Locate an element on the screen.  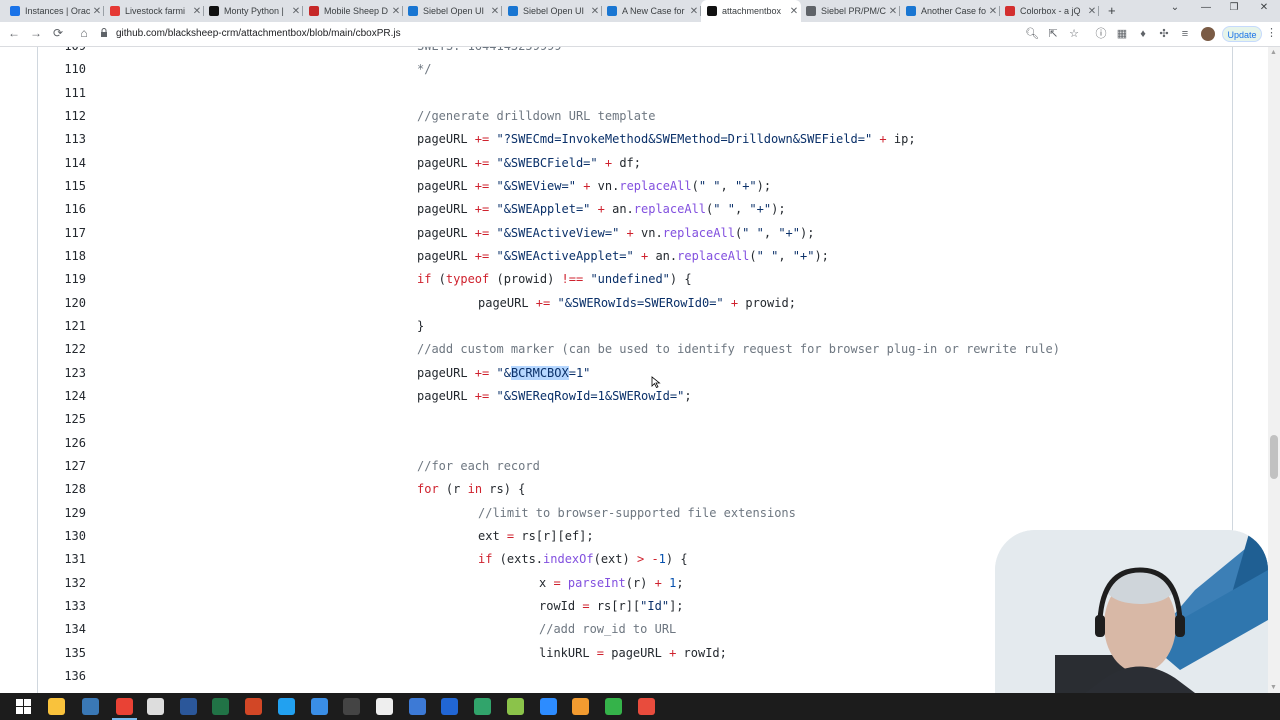
minimize-button: — is located at coordinates (1206, 7).